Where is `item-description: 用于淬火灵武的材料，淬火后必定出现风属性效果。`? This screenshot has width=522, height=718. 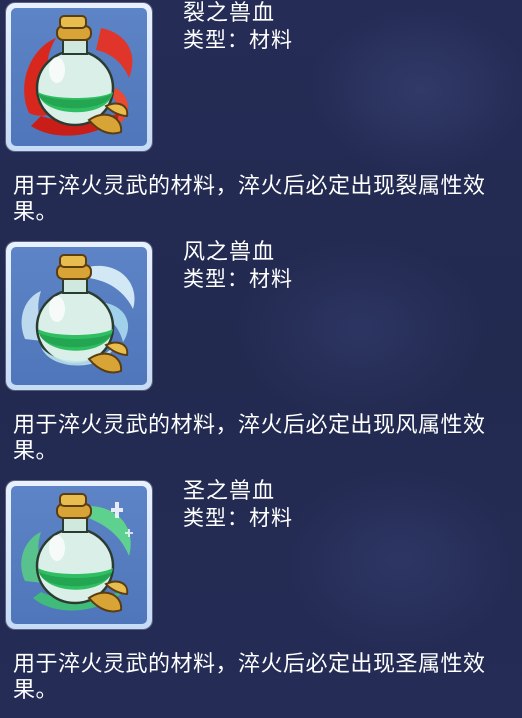 item-description: 用于淬火灵武的材料，淬火后必定出现风属性效果。 is located at coordinates (249, 438).